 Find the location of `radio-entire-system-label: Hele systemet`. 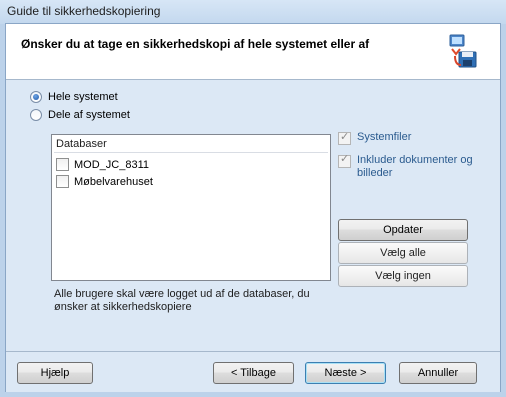

radio-entire-system-label: Hele systemet is located at coordinates (83, 97).